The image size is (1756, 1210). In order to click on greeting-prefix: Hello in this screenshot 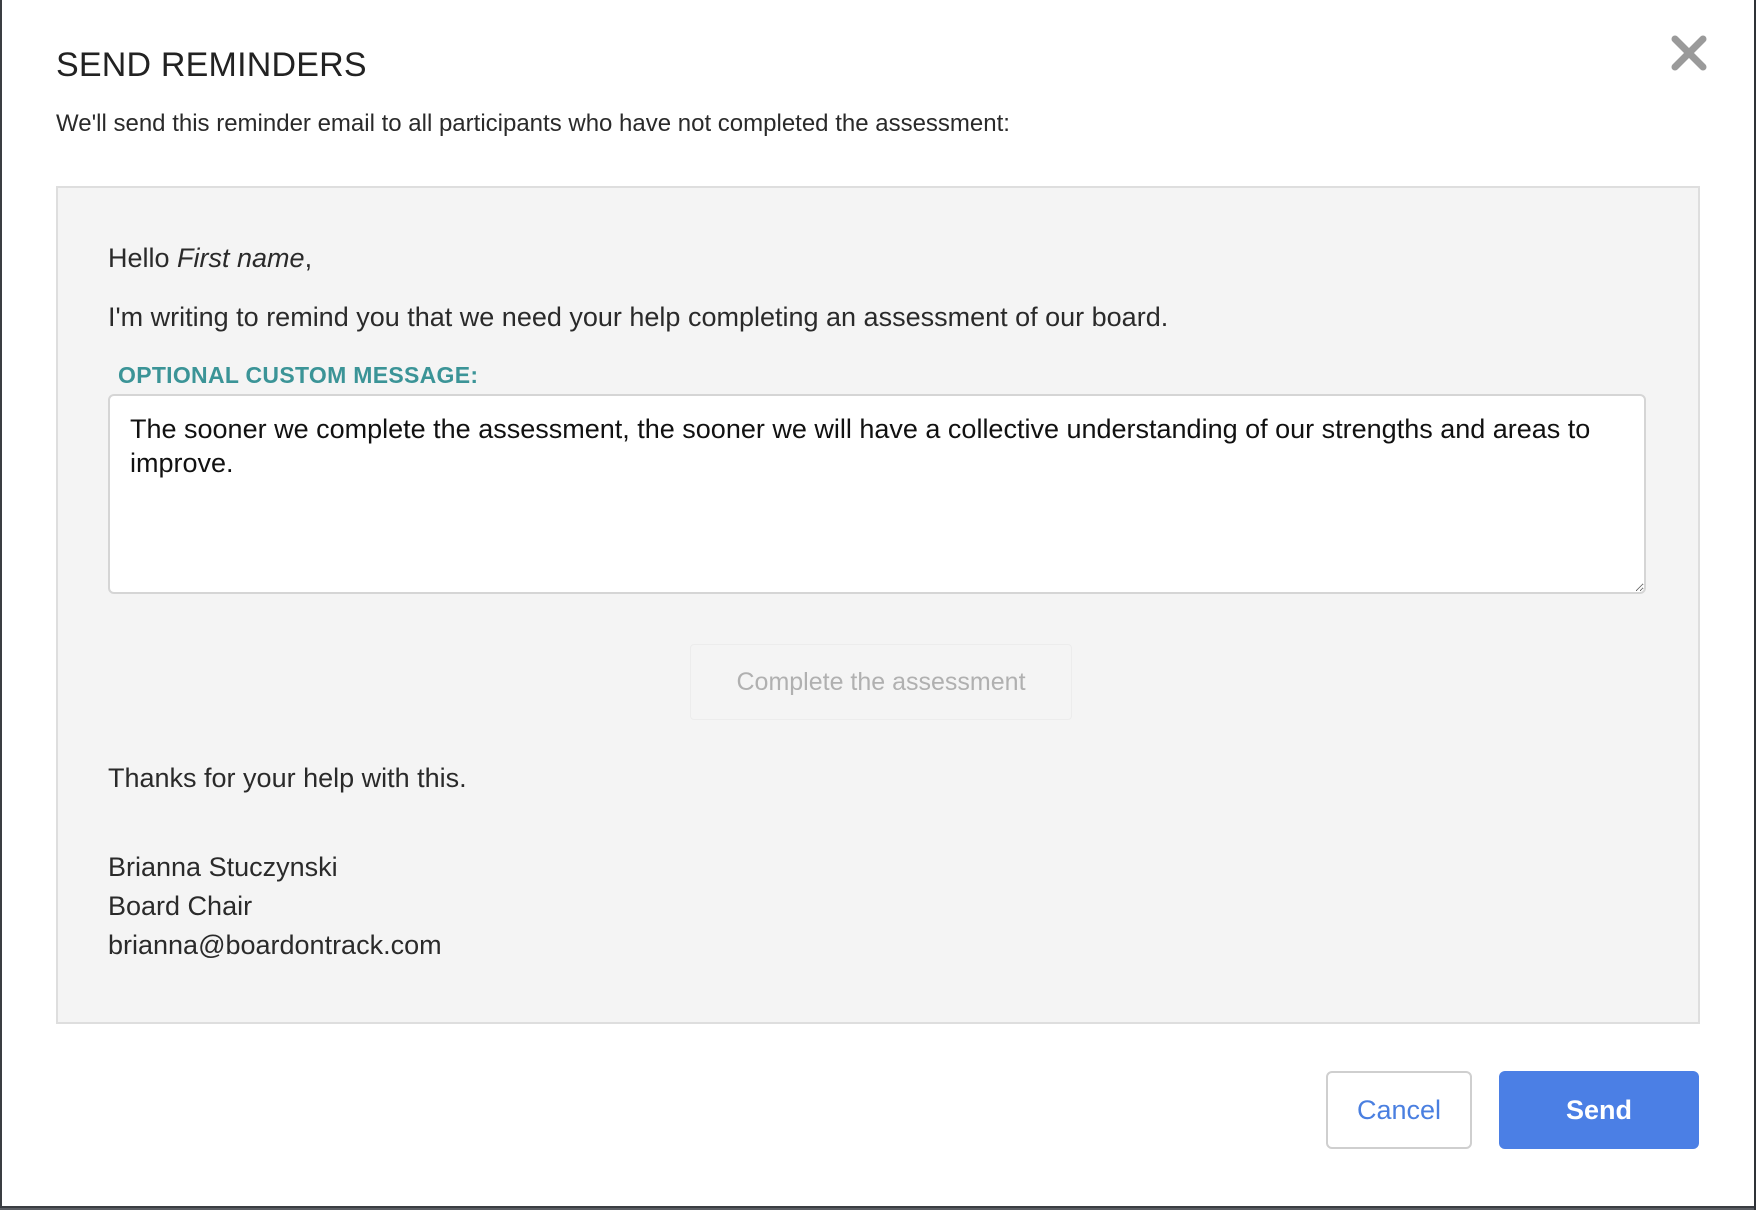, I will do `click(143, 258)`.